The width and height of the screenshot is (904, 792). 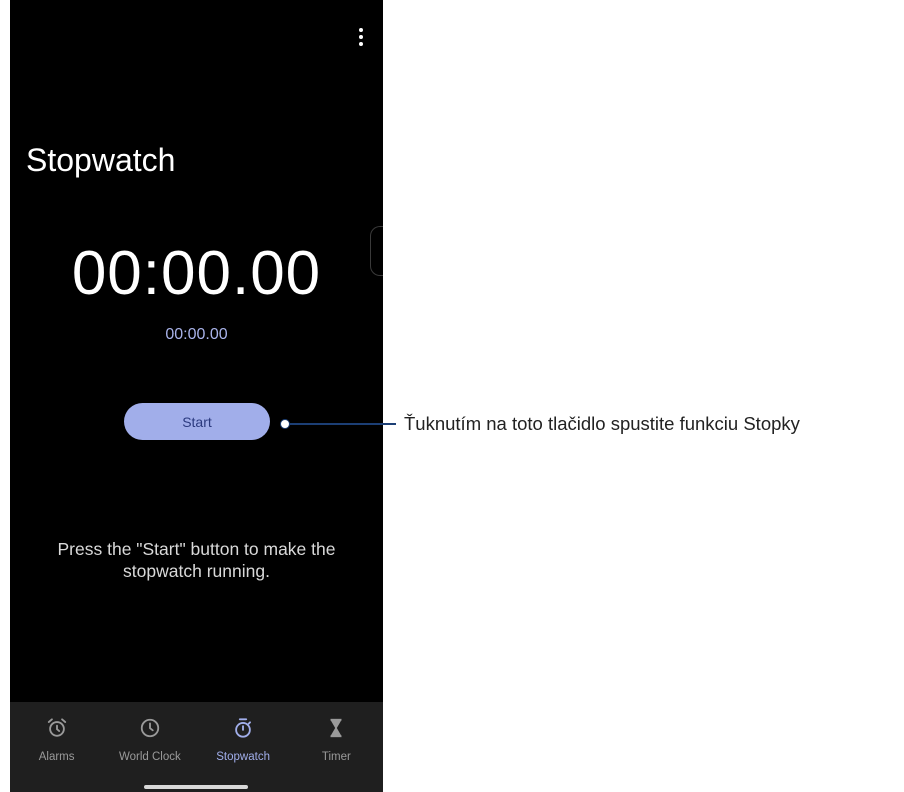 I want to click on stopwatch-time: 00:00.00, so click(x=196, y=273).